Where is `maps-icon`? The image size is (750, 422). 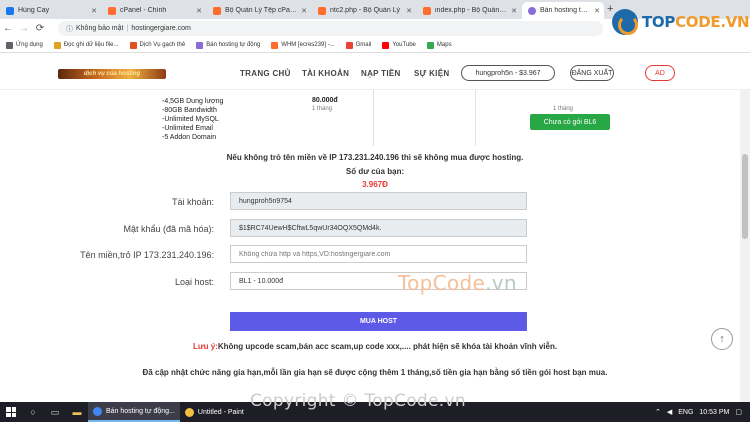 maps-icon is located at coordinates (430, 45).